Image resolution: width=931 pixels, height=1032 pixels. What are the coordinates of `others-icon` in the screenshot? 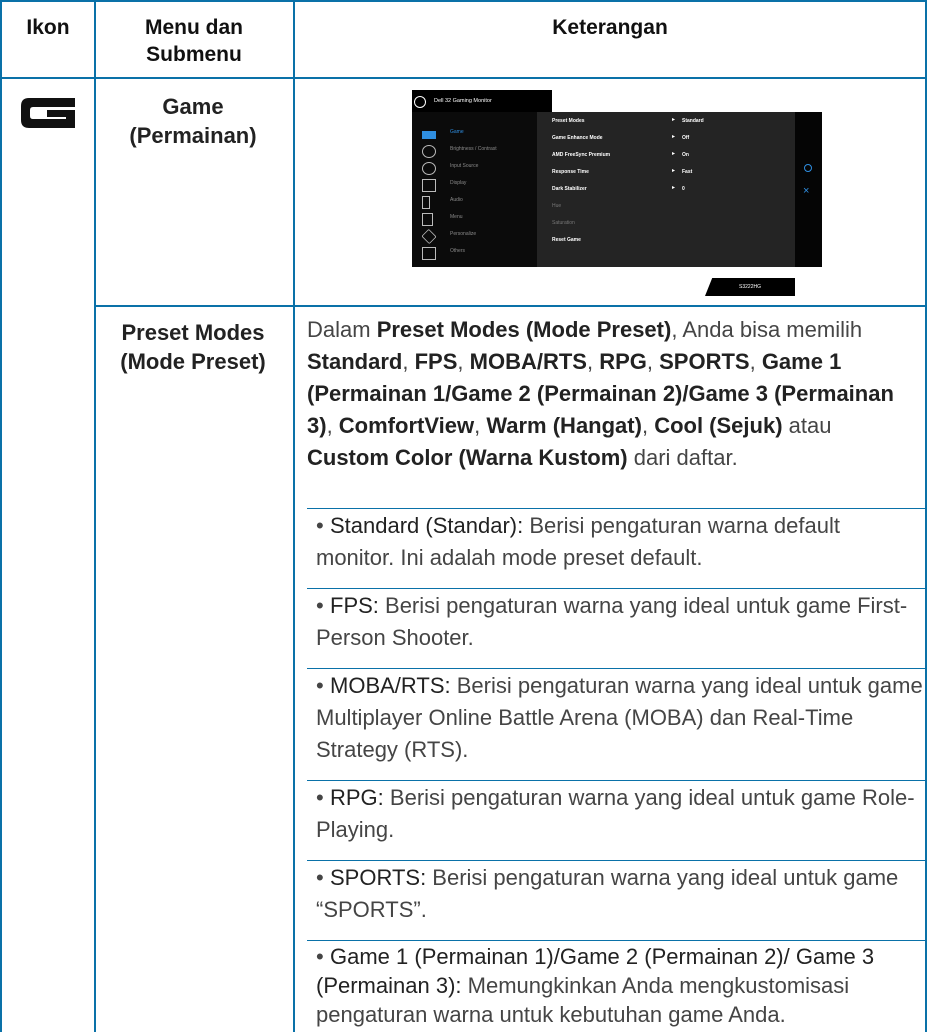 It's located at (429, 253).